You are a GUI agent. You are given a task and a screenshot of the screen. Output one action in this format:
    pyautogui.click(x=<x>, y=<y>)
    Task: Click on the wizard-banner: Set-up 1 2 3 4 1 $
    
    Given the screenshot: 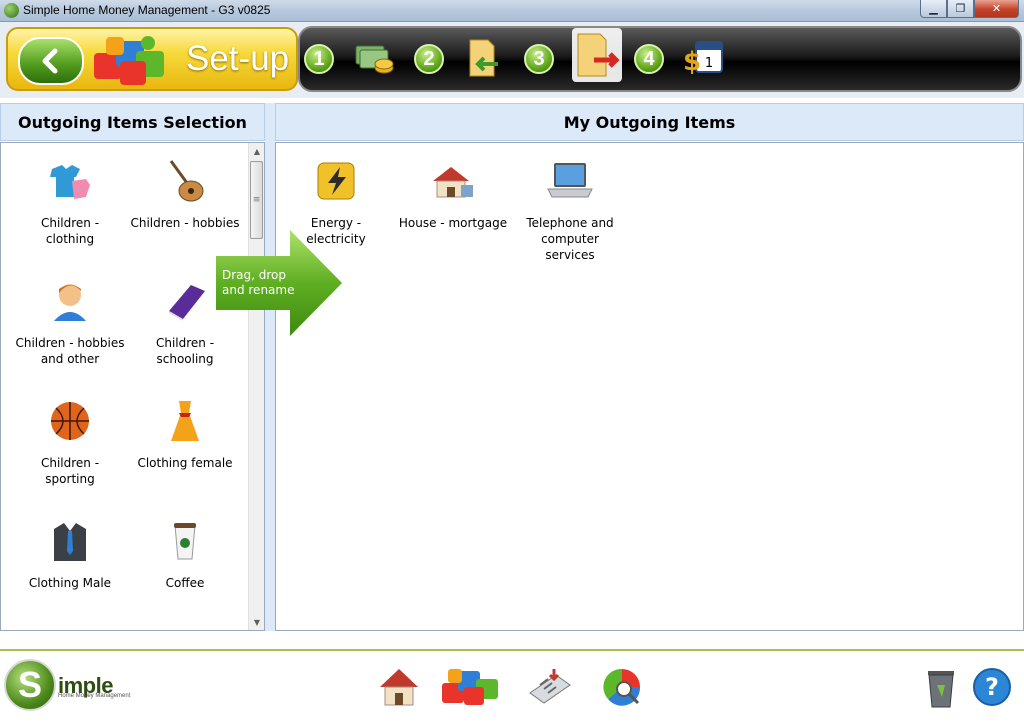 What is the action you would take?
    pyautogui.click(x=512, y=60)
    